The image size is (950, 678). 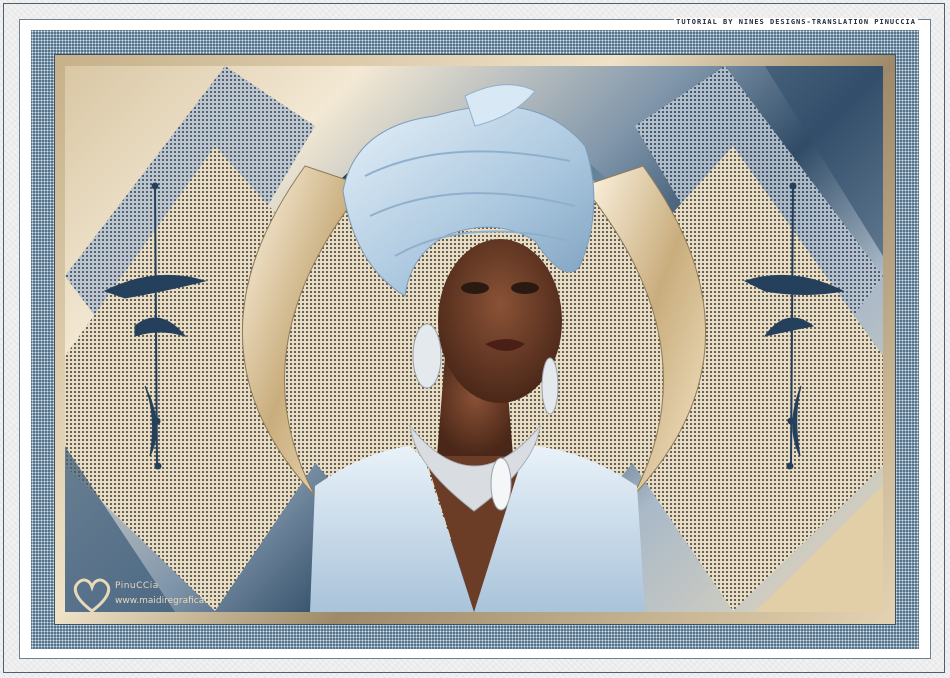 What do you see at coordinates (525, 288) in the screenshot?
I see `right-eye` at bounding box center [525, 288].